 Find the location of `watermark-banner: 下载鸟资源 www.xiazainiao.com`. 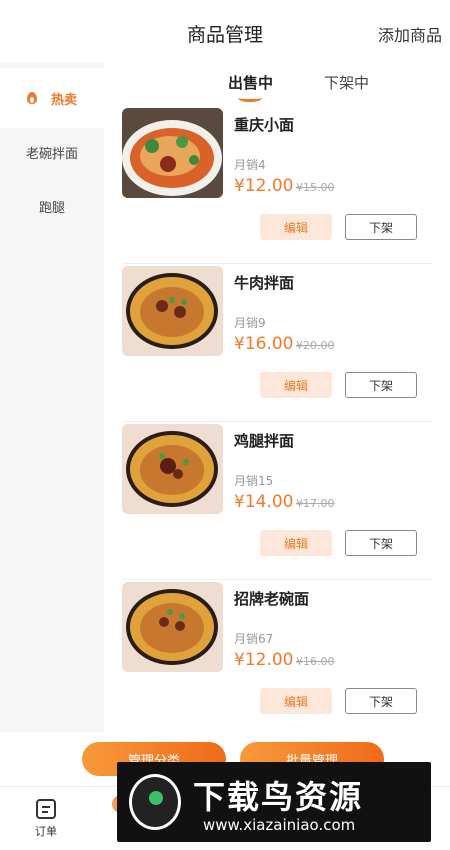

watermark-banner: 下载鸟资源 www.xiazainiao.com is located at coordinates (274, 802).